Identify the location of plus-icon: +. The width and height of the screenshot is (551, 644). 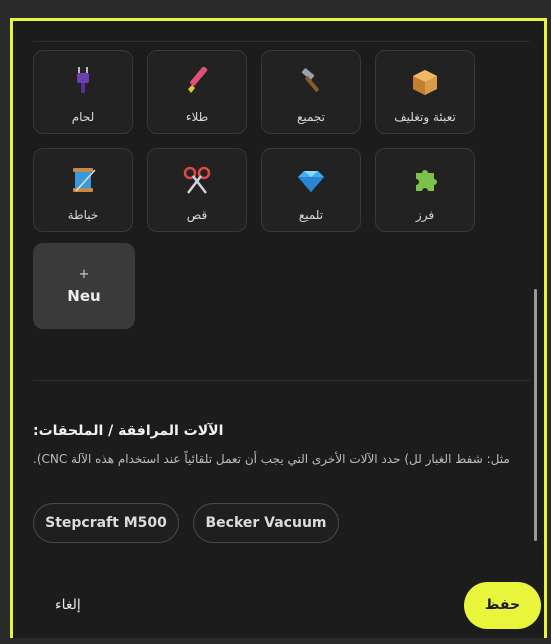
(84, 274).